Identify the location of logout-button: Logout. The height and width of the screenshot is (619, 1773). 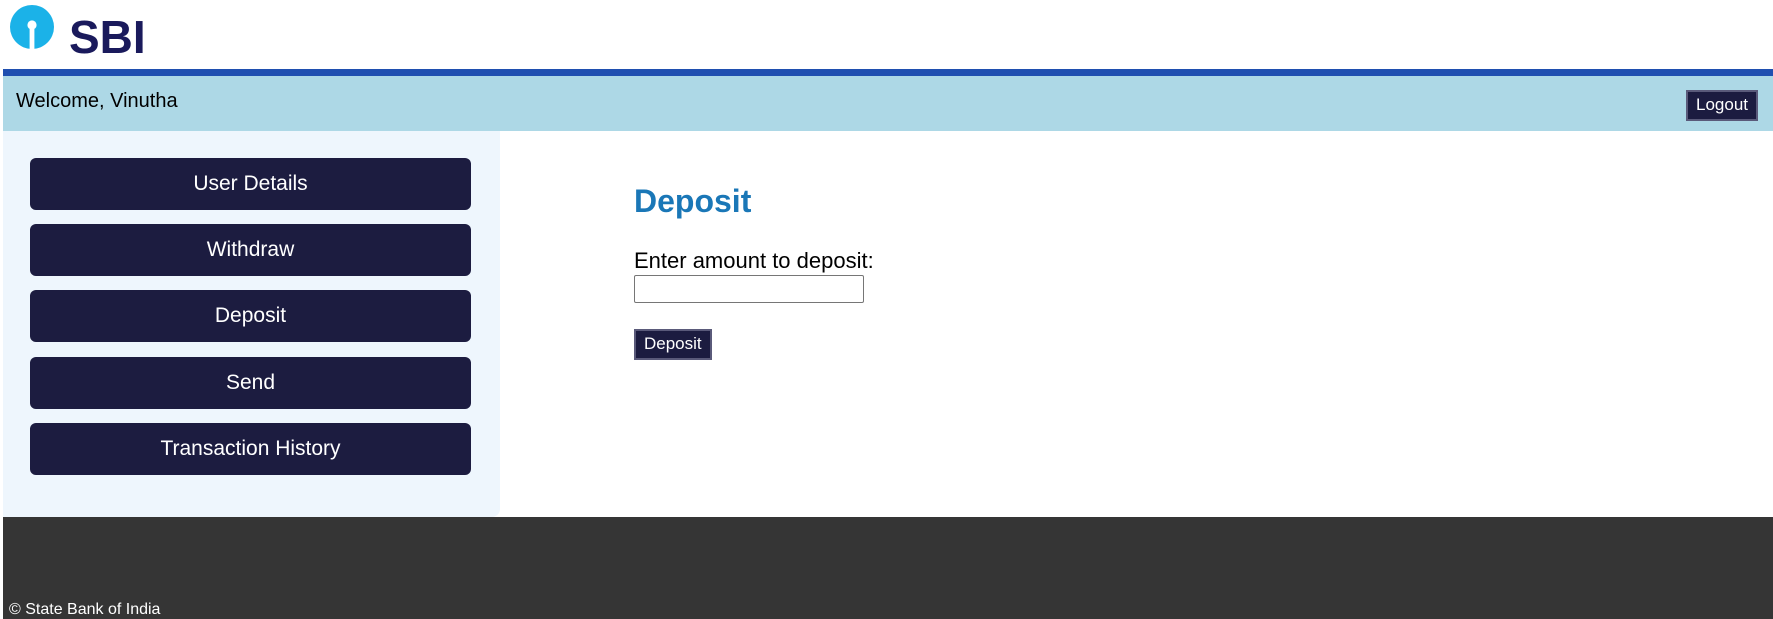
(1722, 105).